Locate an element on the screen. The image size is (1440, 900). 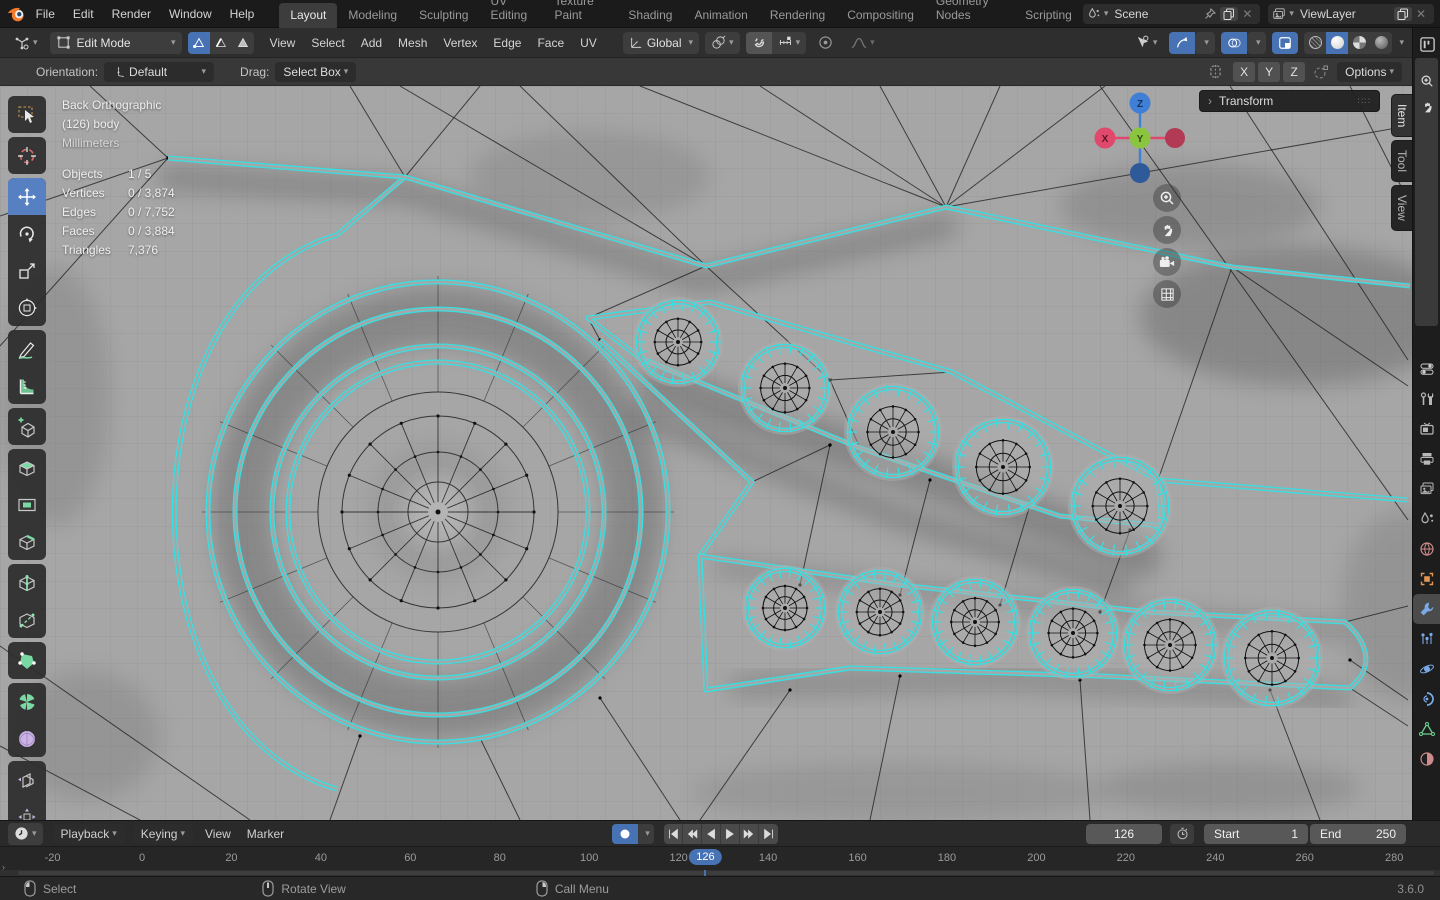
properties-tab-material is located at coordinates (1426, 759).